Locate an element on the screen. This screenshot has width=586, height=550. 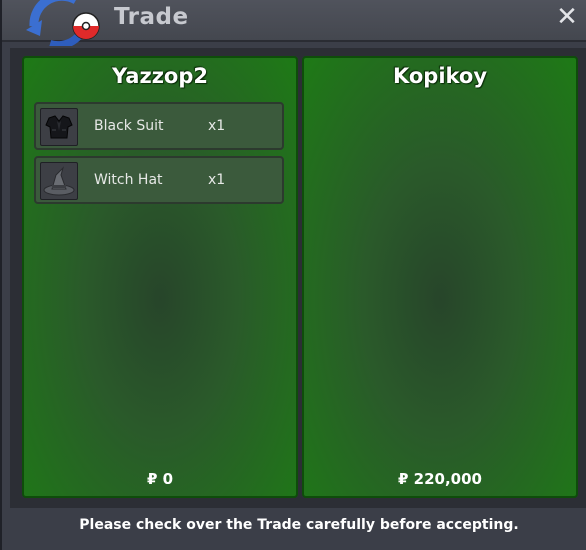
window-title: Trade is located at coordinates (151, 17).